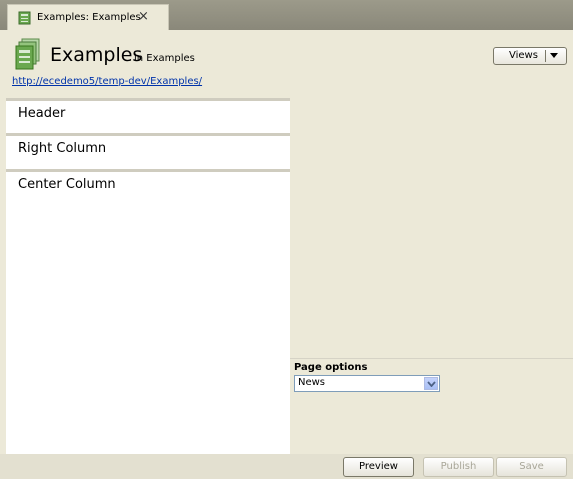 The height and width of the screenshot is (479, 573). I want to click on page-icon, so click(24, 18).